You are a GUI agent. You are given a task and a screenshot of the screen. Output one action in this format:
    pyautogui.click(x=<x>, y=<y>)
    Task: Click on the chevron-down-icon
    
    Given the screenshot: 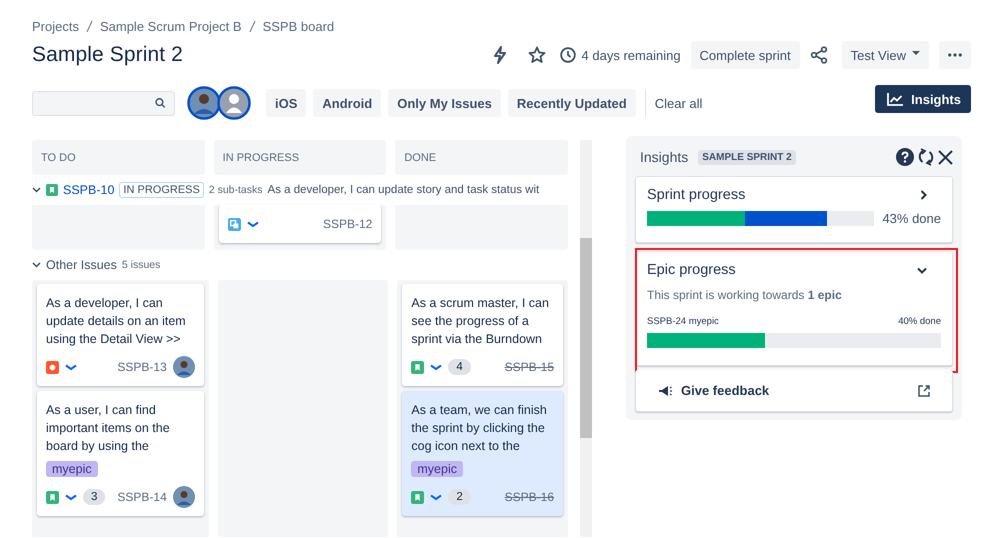 What is the action you would take?
    pyautogui.click(x=922, y=270)
    